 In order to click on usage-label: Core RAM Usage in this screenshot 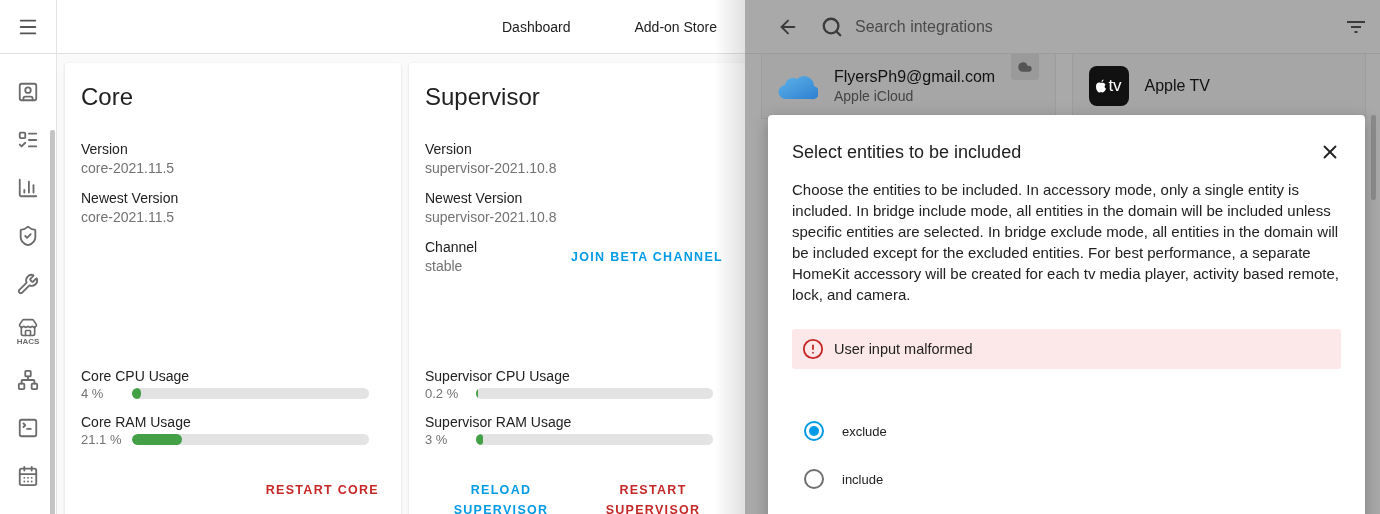, I will do `click(136, 422)`.